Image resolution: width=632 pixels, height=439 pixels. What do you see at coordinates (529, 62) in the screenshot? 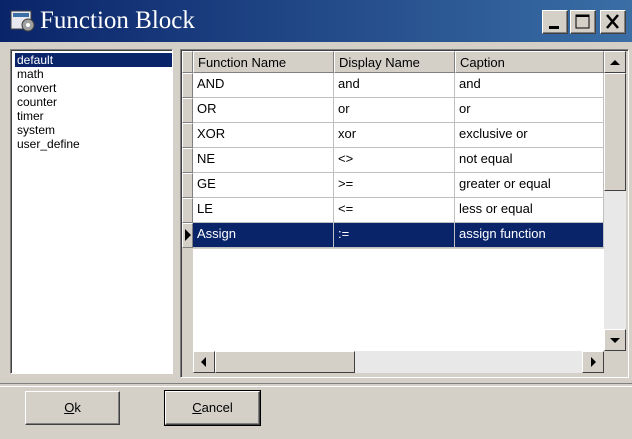
I see `column-header-caption: Caption` at bounding box center [529, 62].